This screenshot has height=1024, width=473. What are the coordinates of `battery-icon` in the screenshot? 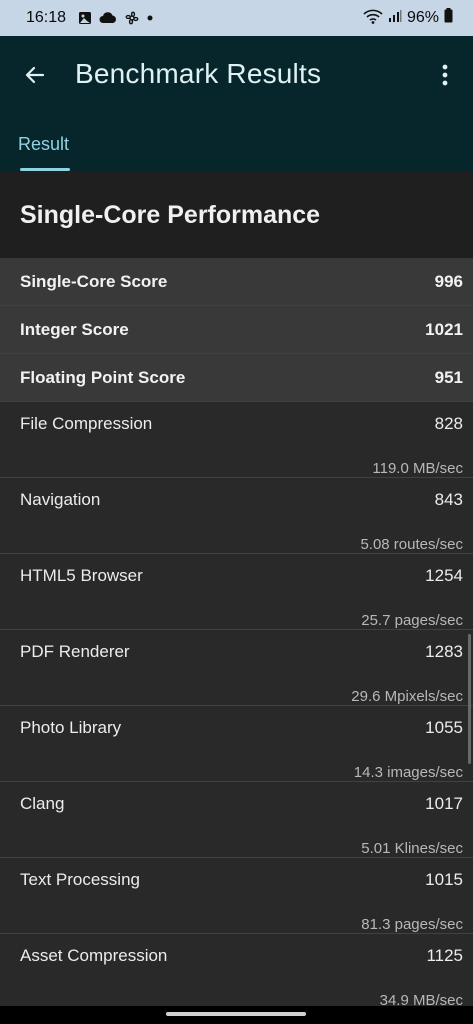 It's located at (448, 18).